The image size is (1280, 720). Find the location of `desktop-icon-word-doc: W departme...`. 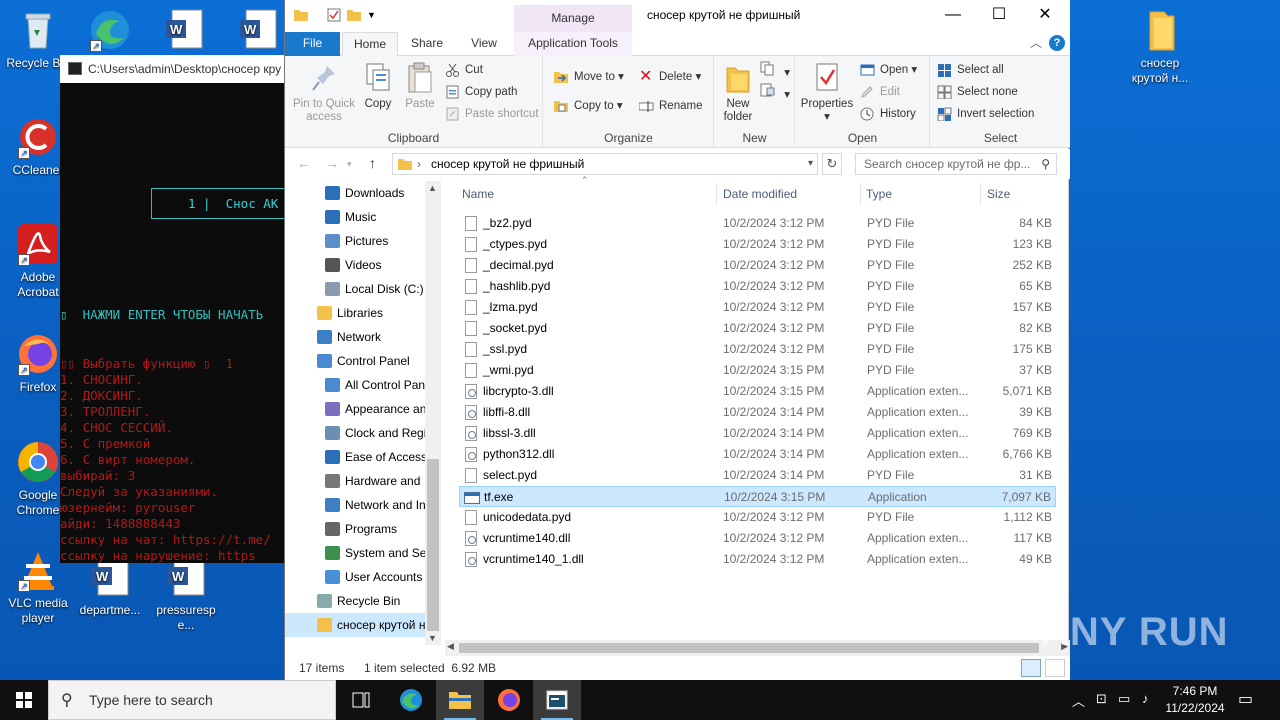

desktop-icon-word-doc: W departme... is located at coordinates (110, 586).